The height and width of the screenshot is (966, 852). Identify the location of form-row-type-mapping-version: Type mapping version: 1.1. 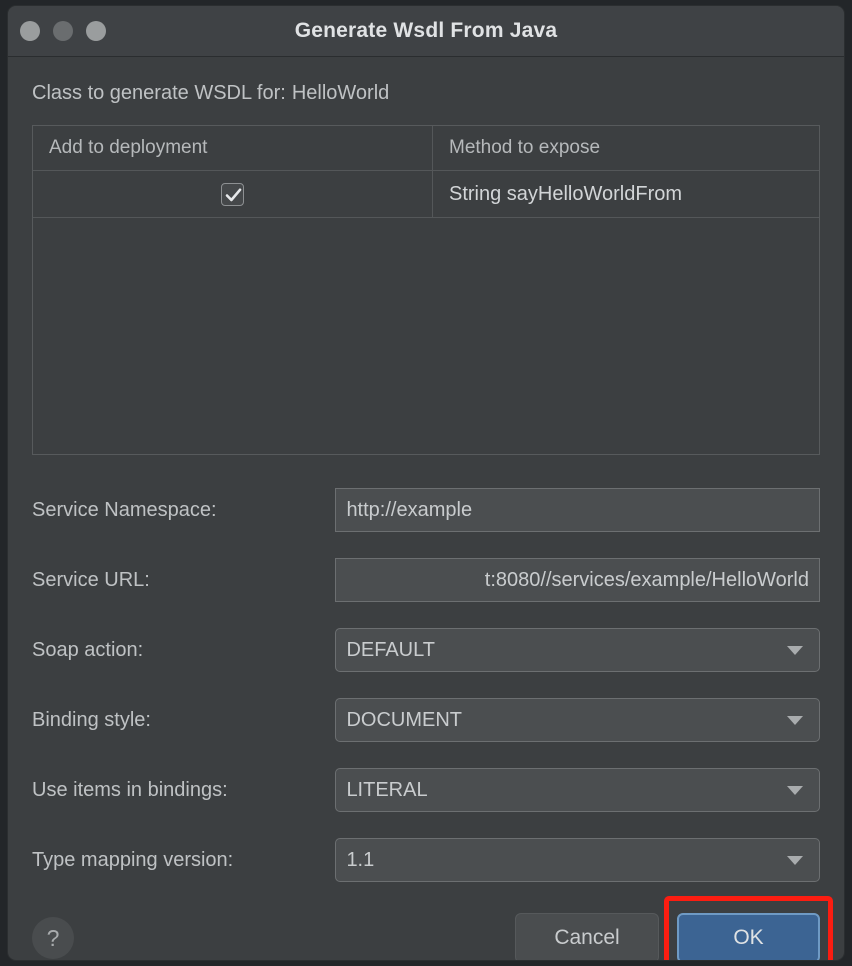
(426, 860).